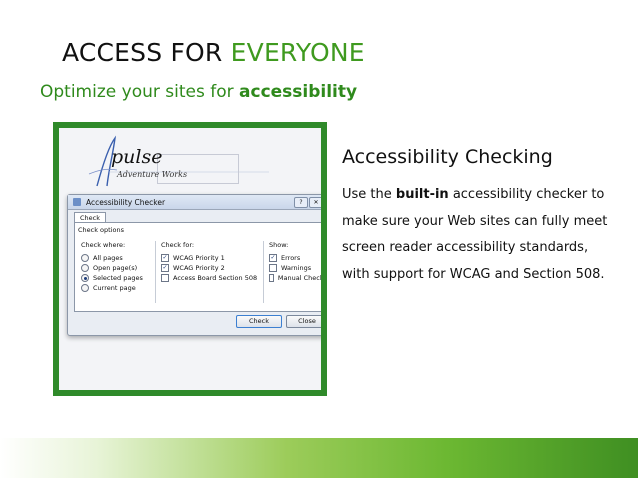 The width and height of the screenshot is (638, 478). Describe the element at coordinates (209, 258) in the screenshot. I see `checkbox-wcag-priority-1: ✓ WCAG Priority 1` at that location.